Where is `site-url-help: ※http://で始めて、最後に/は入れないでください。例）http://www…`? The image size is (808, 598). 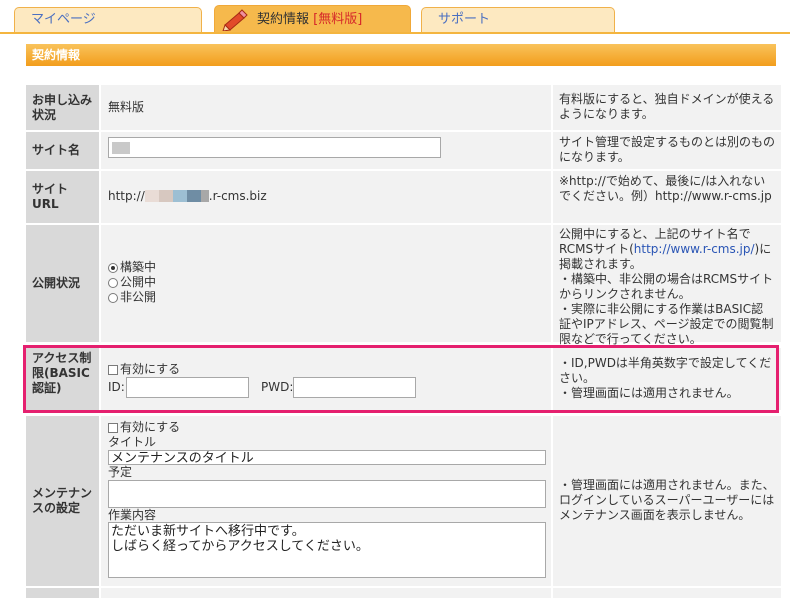
site-url-help: ※http://で始めて、最後に/は入れないでください。例）http://www… is located at coordinates (667, 197).